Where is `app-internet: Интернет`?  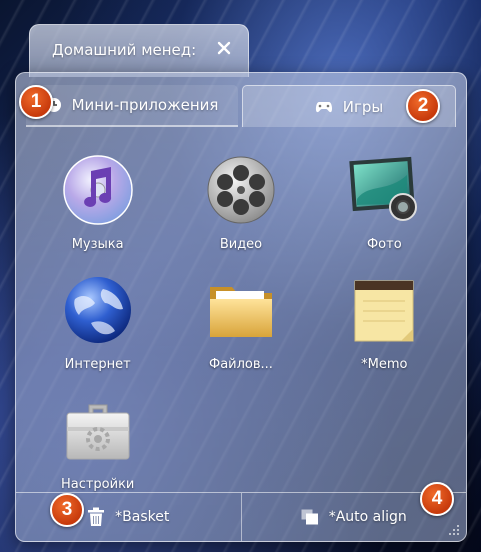
app-internet: Интернет is located at coordinates (97, 325).